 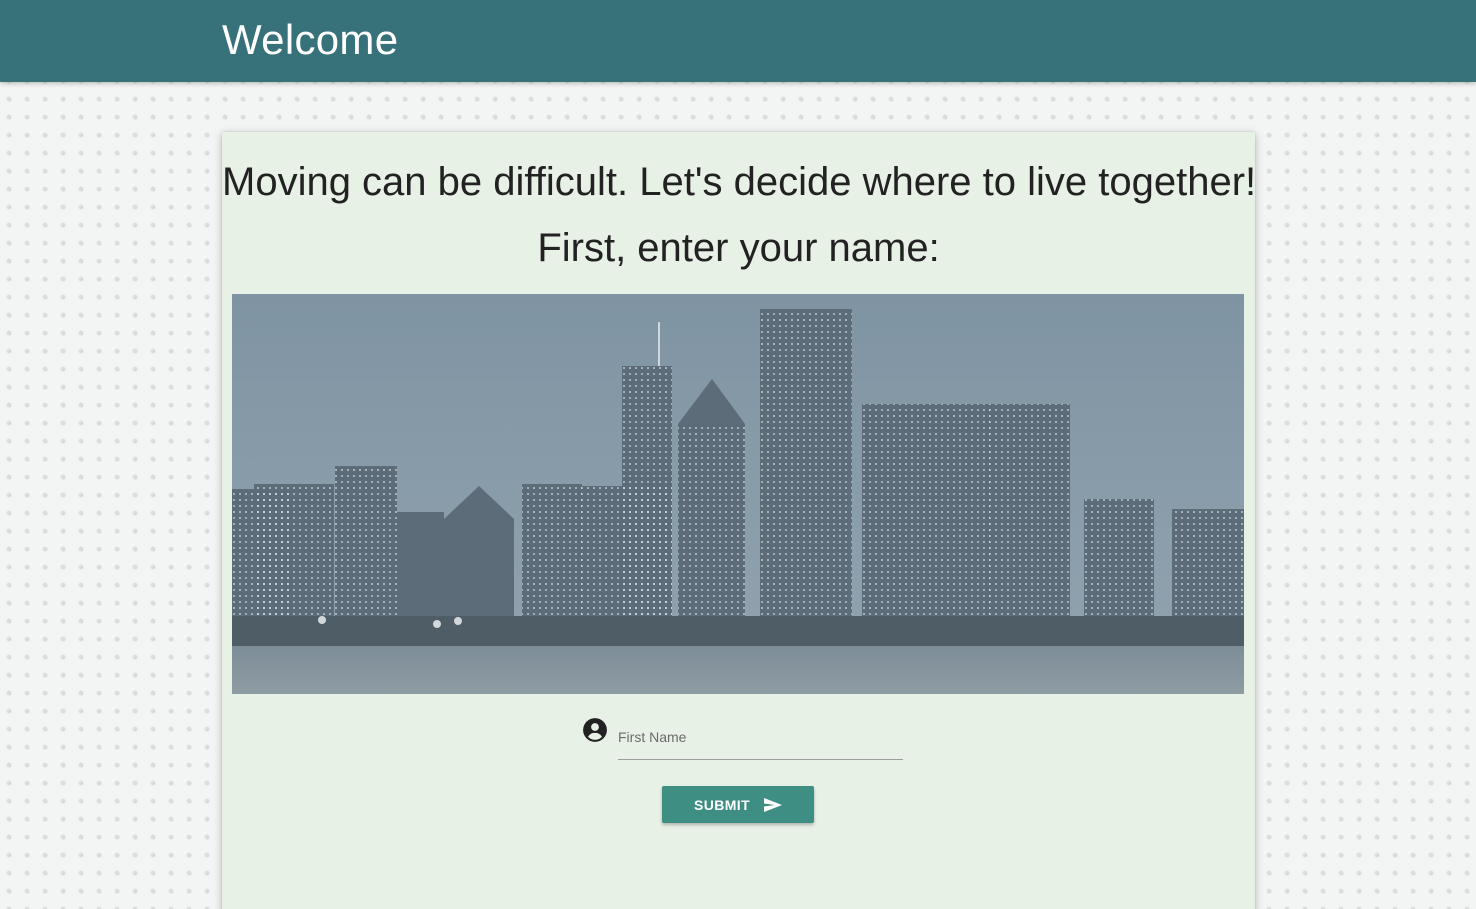 What do you see at coordinates (595, 730) in the screenshot?
I see `account-circle-icon` at bounding box center [595, 730].